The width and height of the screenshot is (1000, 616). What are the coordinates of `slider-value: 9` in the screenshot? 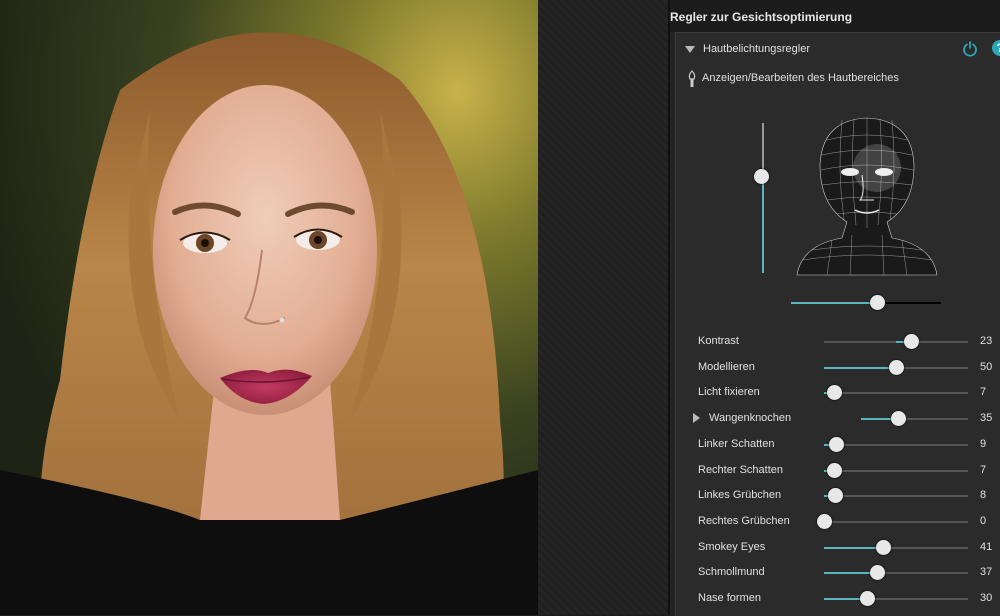 It's located at (983, 443).